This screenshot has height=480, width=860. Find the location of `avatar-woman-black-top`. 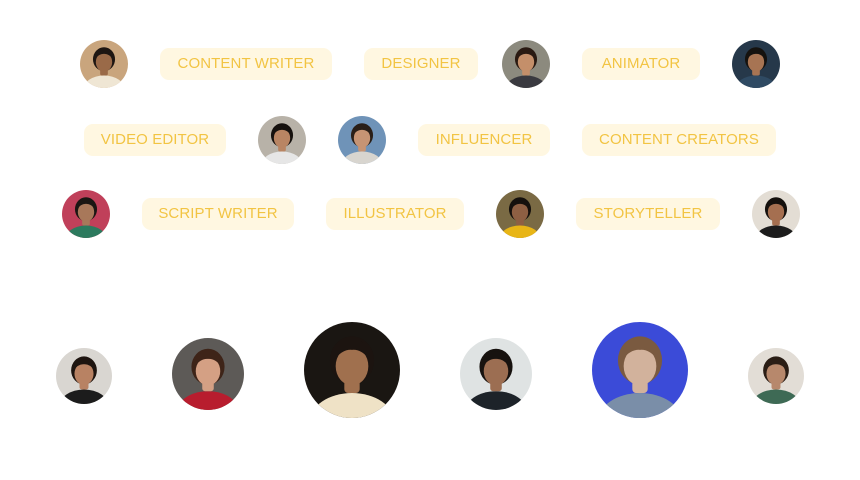

avatar-woman-black-top is located at coordinates (776, 214).